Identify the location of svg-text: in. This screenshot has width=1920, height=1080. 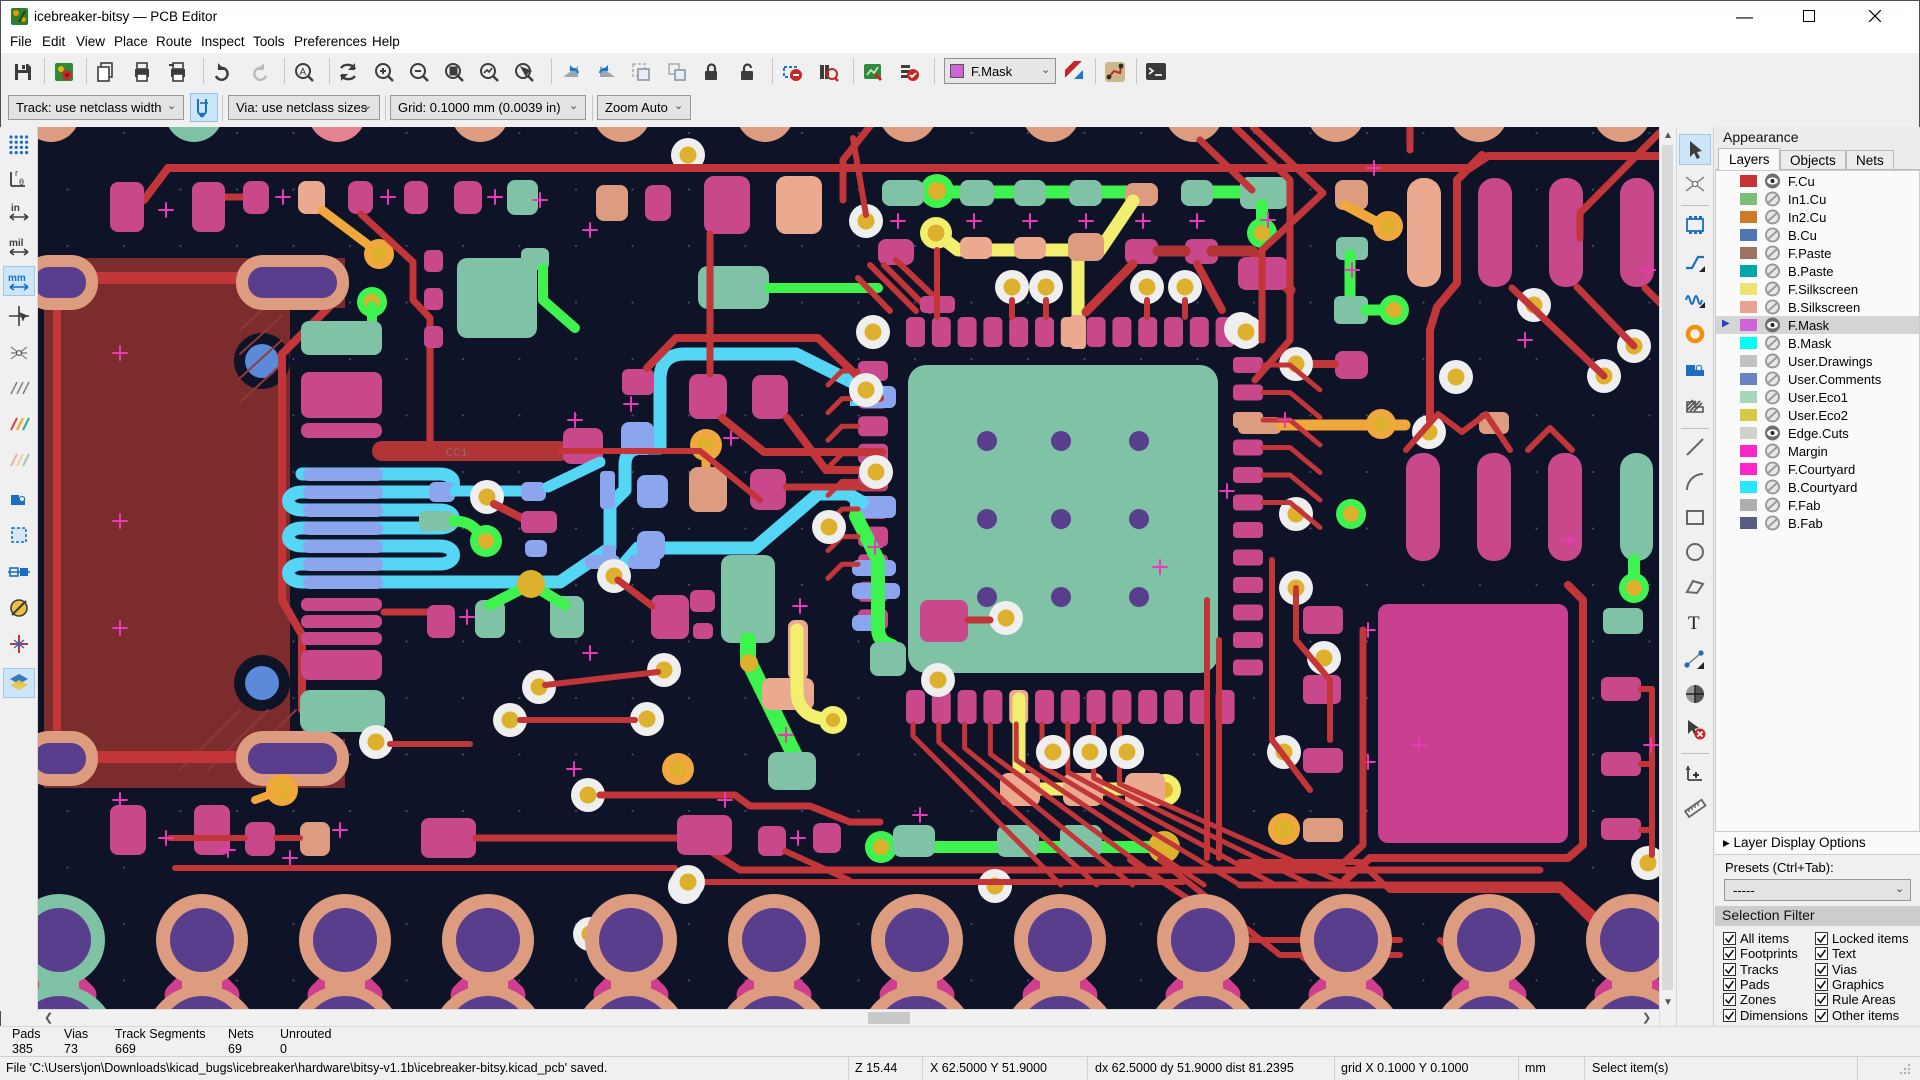
(15, 208).